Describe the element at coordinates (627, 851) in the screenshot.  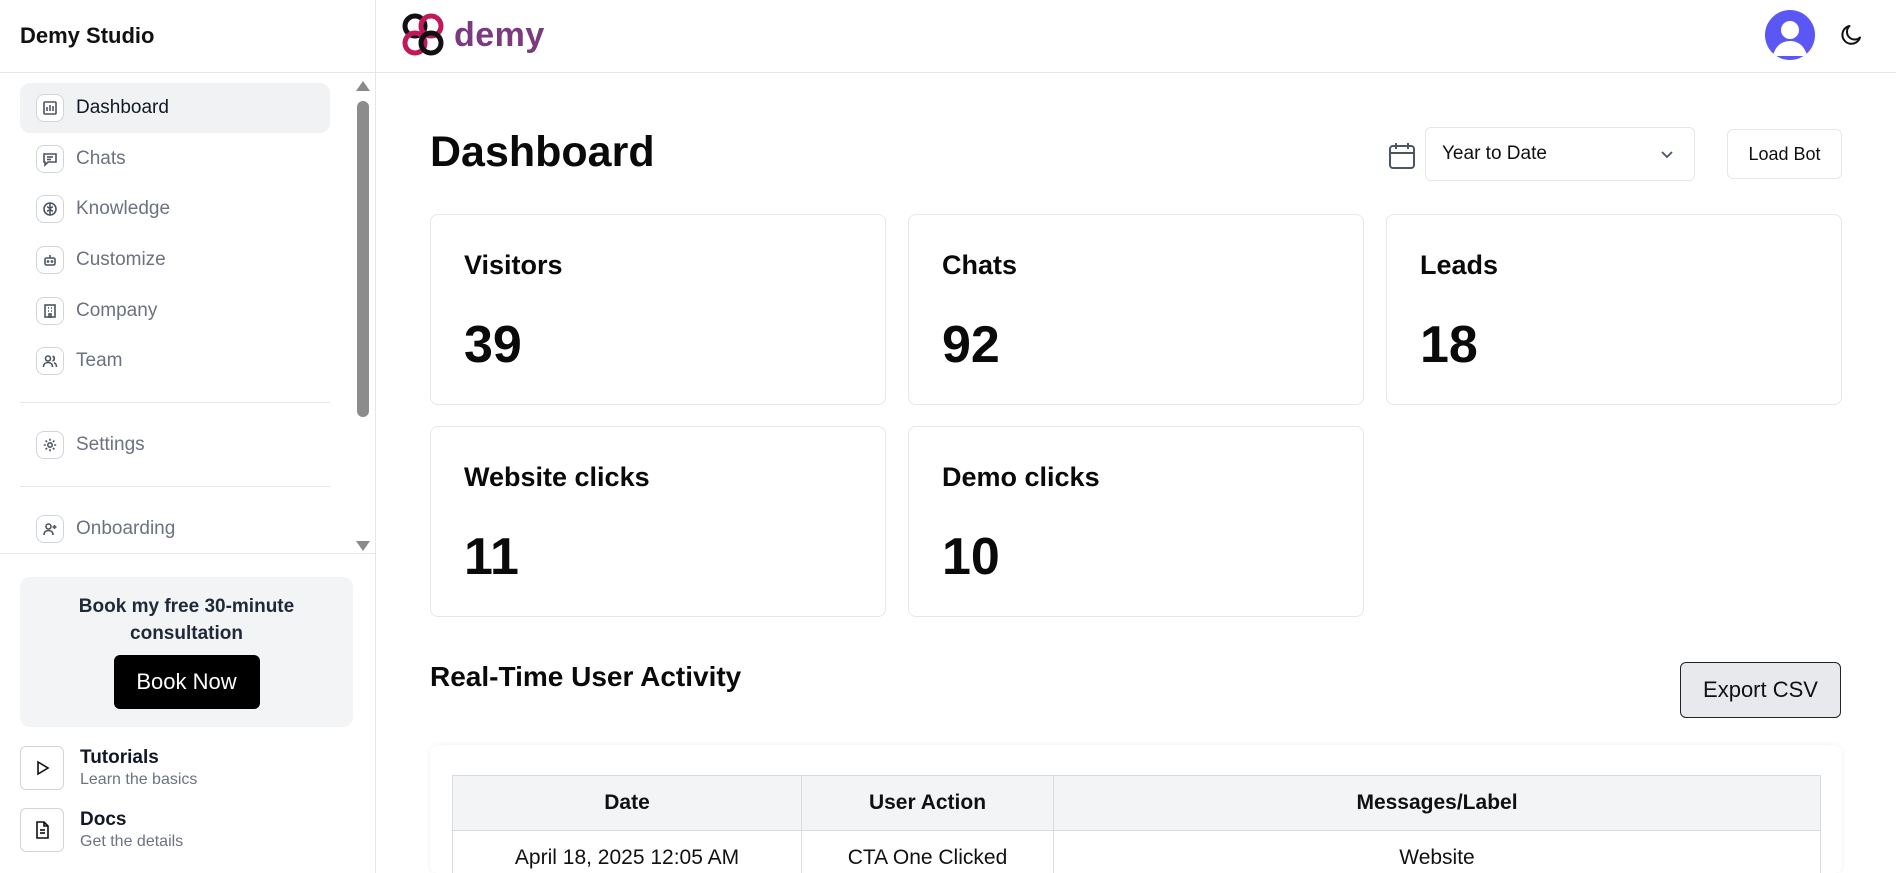
I see `cell-date: April 18, 2025 12:05 AM` at that location.